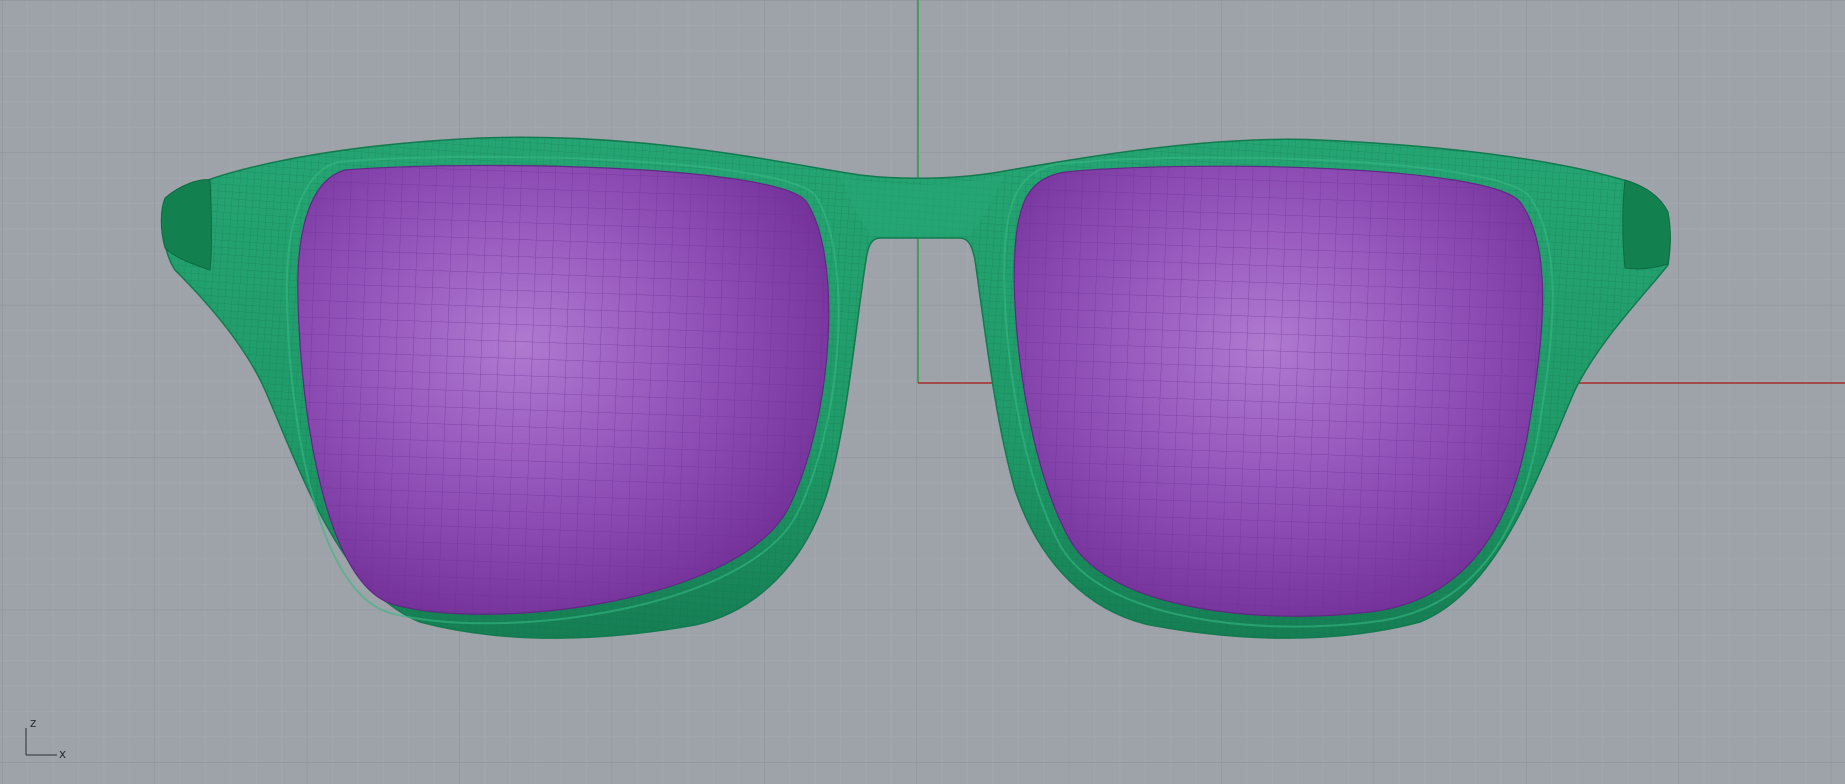  What do you see at coordinates (33, 723) in the screenshot?
I see `z-axis-label: z` at bounding box center [33, 723].